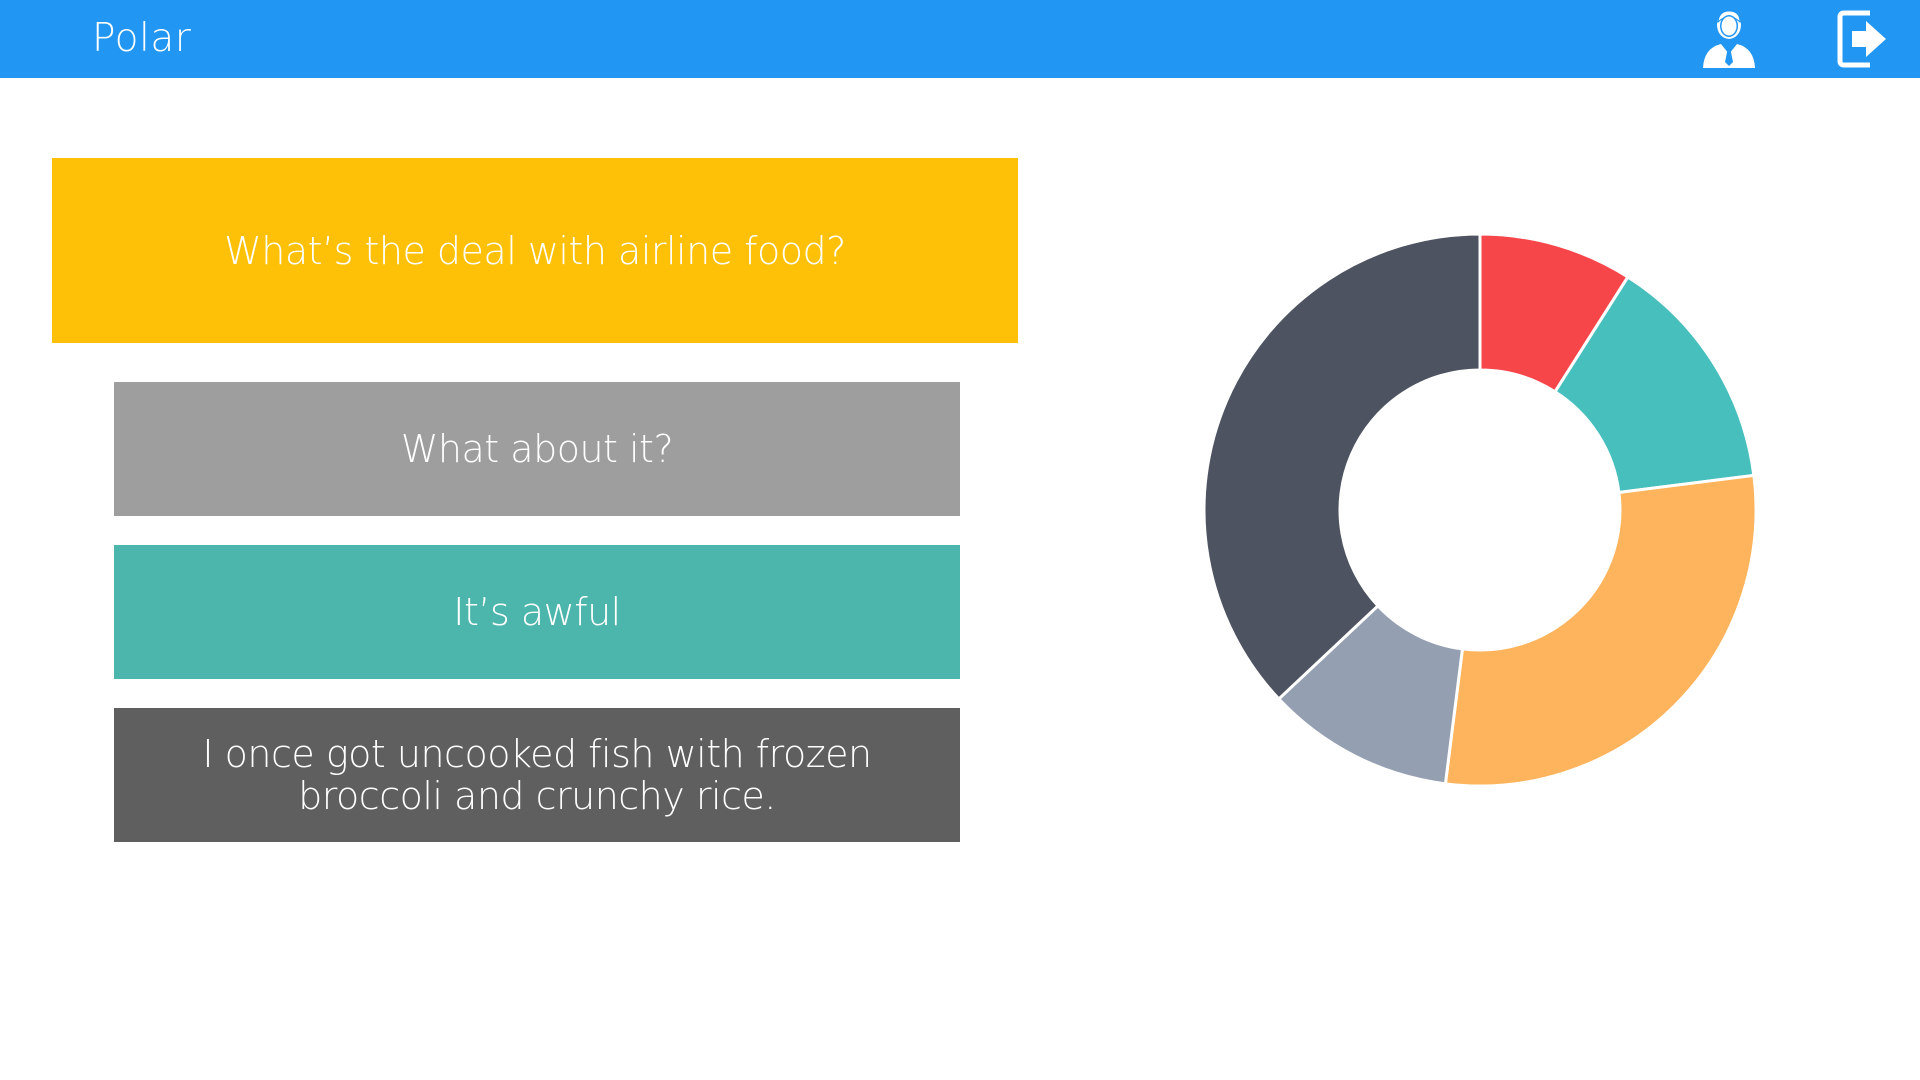 The image size is (1920, 1080). I want to click on answer-text: It’s awful, so click(537, 612).